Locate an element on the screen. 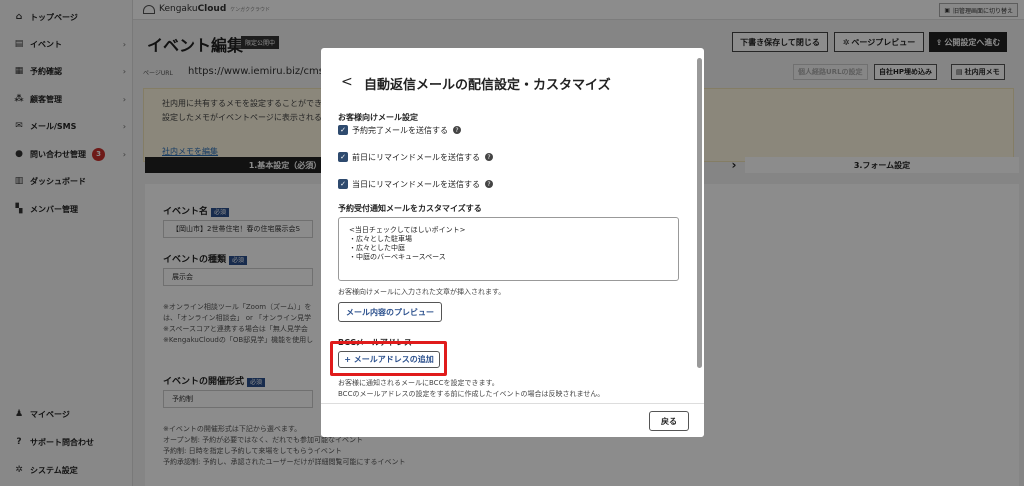  modal-scrollbar is located at coordinates (699, 245).